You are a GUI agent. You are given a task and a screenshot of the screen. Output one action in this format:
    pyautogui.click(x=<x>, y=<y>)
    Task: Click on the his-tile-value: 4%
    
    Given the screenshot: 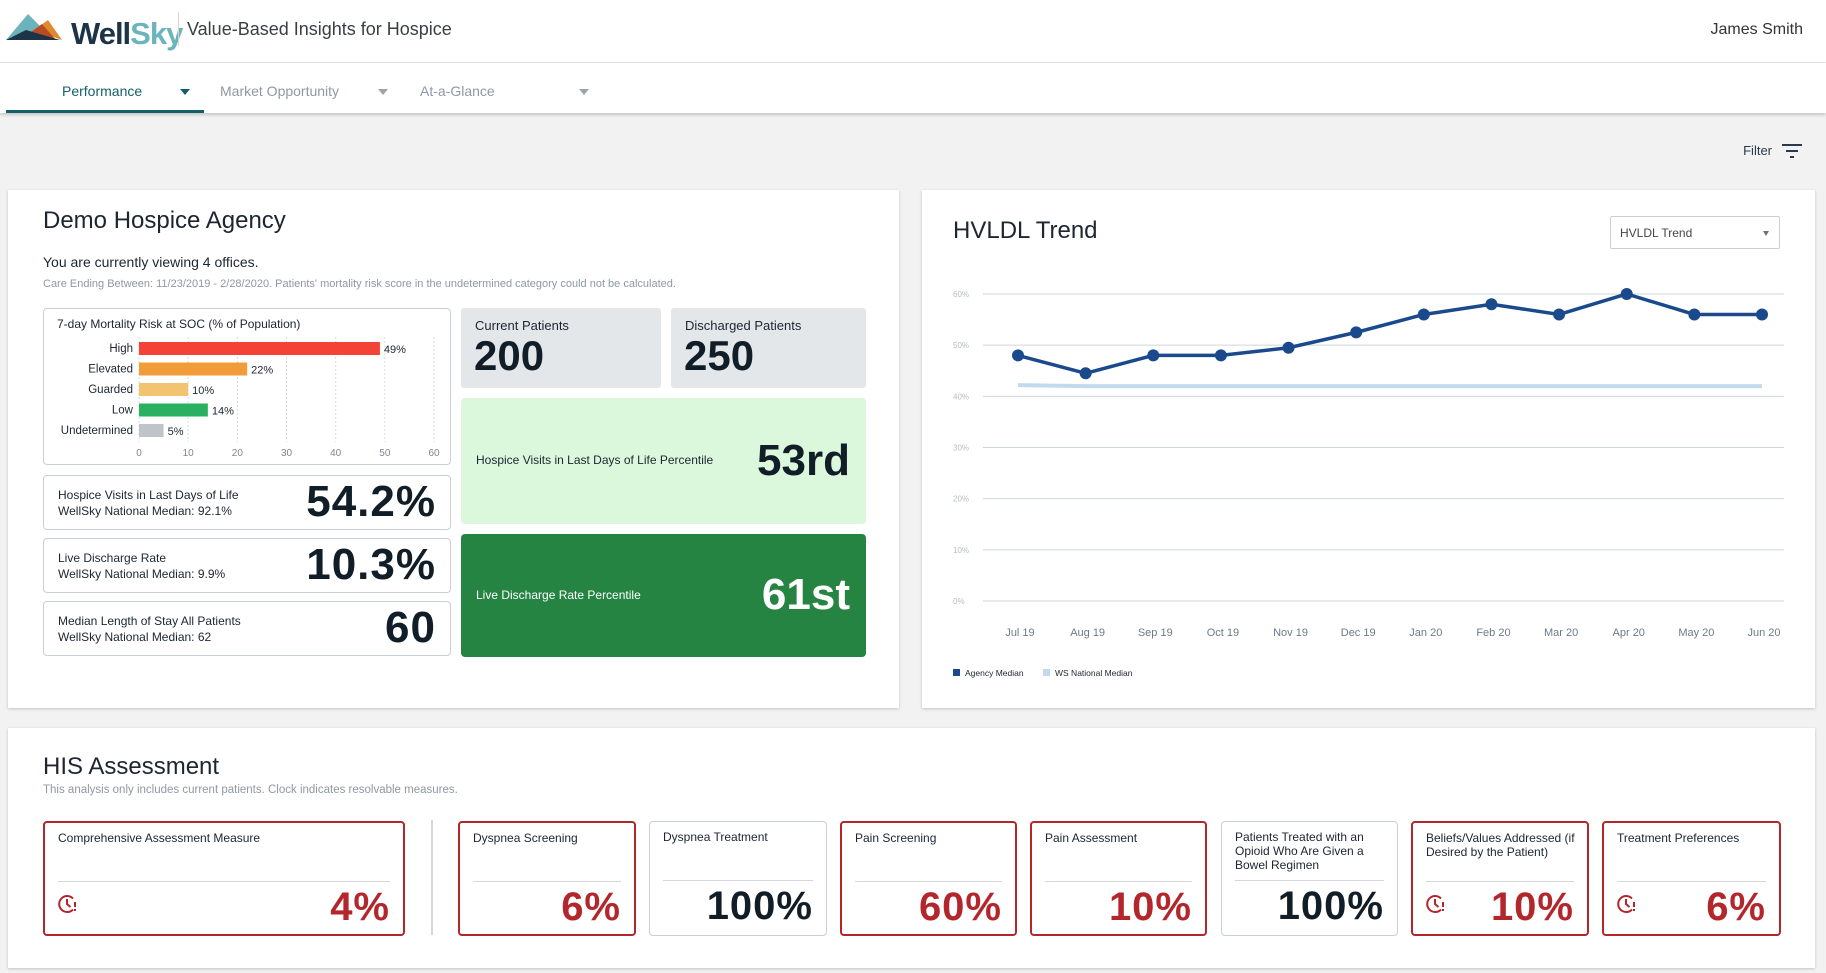 What is the action you would take?
    pyautogui.click(x=360, y=907)
    